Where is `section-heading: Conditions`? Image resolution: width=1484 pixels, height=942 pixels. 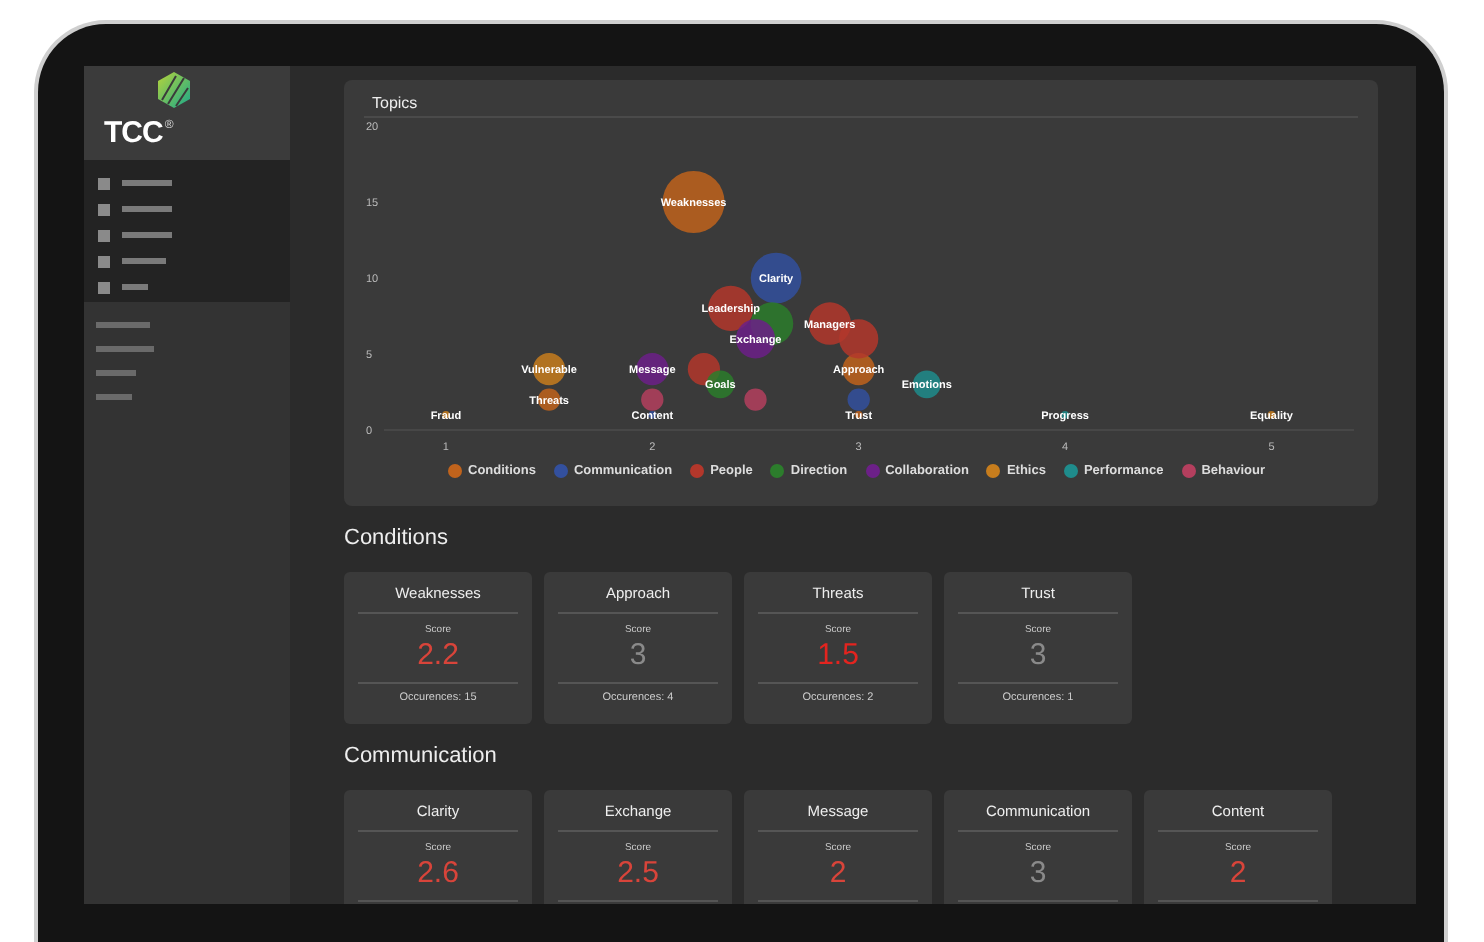 section-heading: Conditions is located at coordinates (397, 538).